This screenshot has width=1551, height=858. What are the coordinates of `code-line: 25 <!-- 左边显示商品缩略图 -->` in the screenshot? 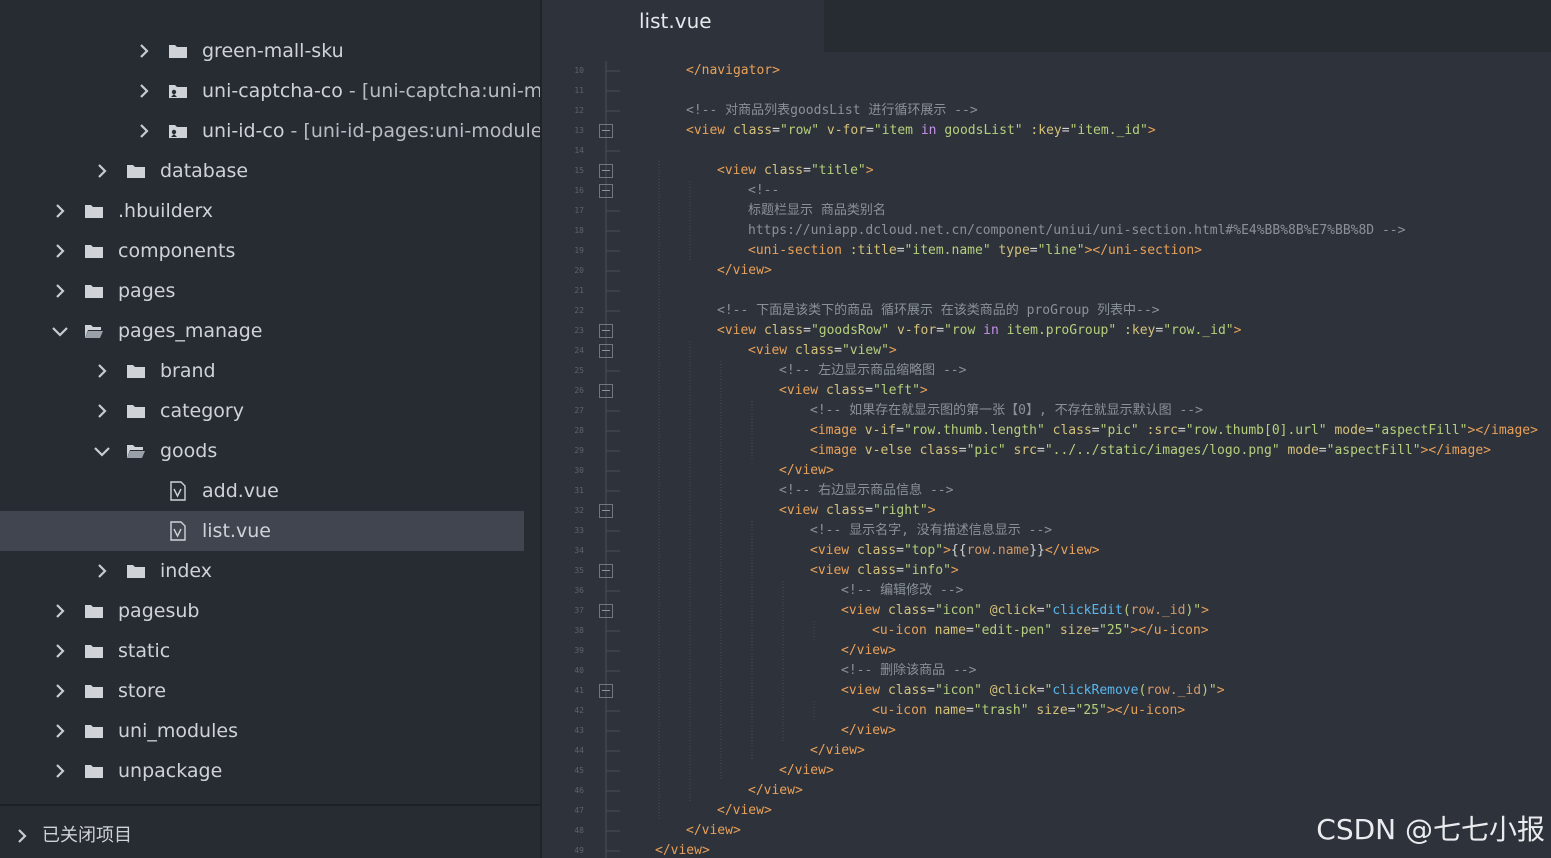 It's located at (1046, 371).